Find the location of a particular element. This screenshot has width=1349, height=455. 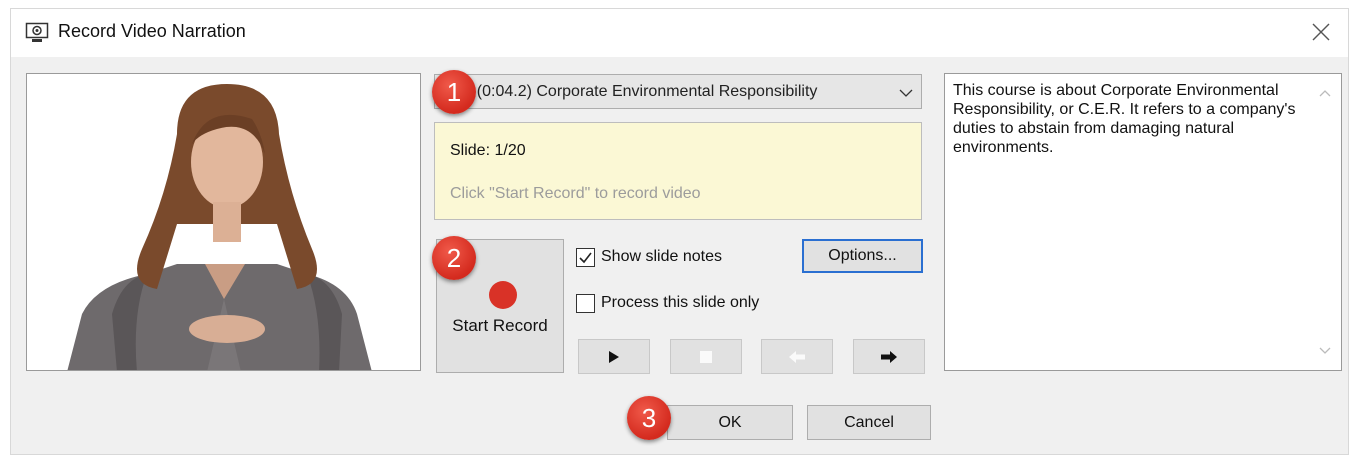

record-hint: Click "Start Record" to record video is located at coordinates (575, 193).